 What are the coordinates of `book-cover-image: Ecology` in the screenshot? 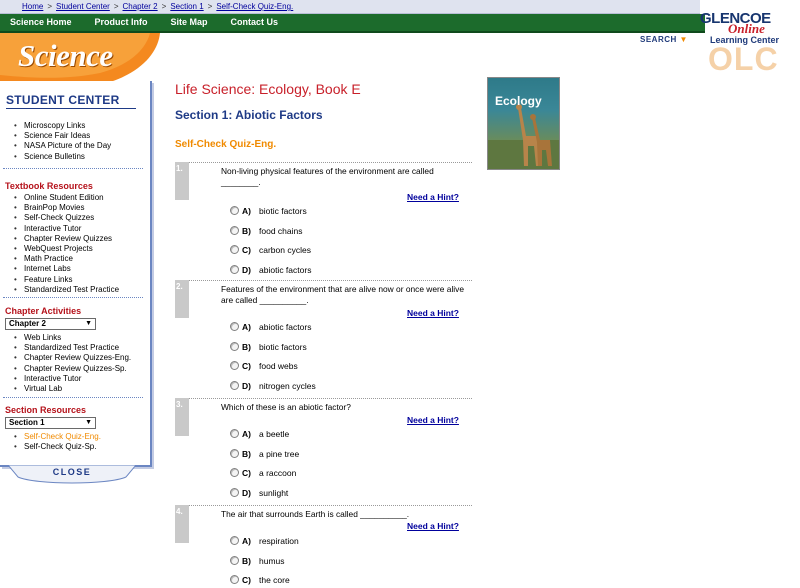 It's located at (523, 123).